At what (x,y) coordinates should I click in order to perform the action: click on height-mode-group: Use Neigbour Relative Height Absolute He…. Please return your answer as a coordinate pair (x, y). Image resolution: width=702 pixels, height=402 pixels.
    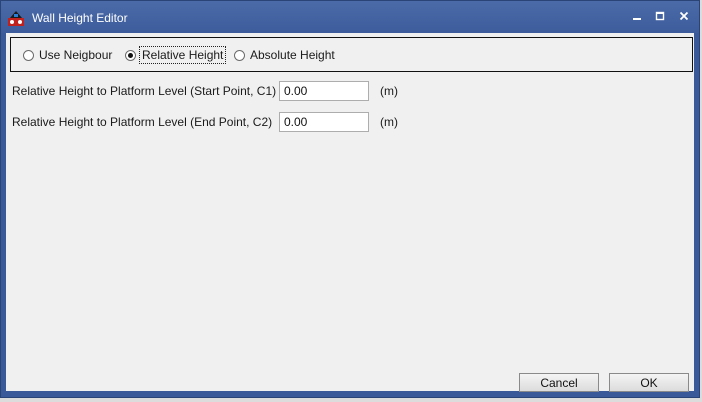
    Looking at the image, I should click on (351, 54).